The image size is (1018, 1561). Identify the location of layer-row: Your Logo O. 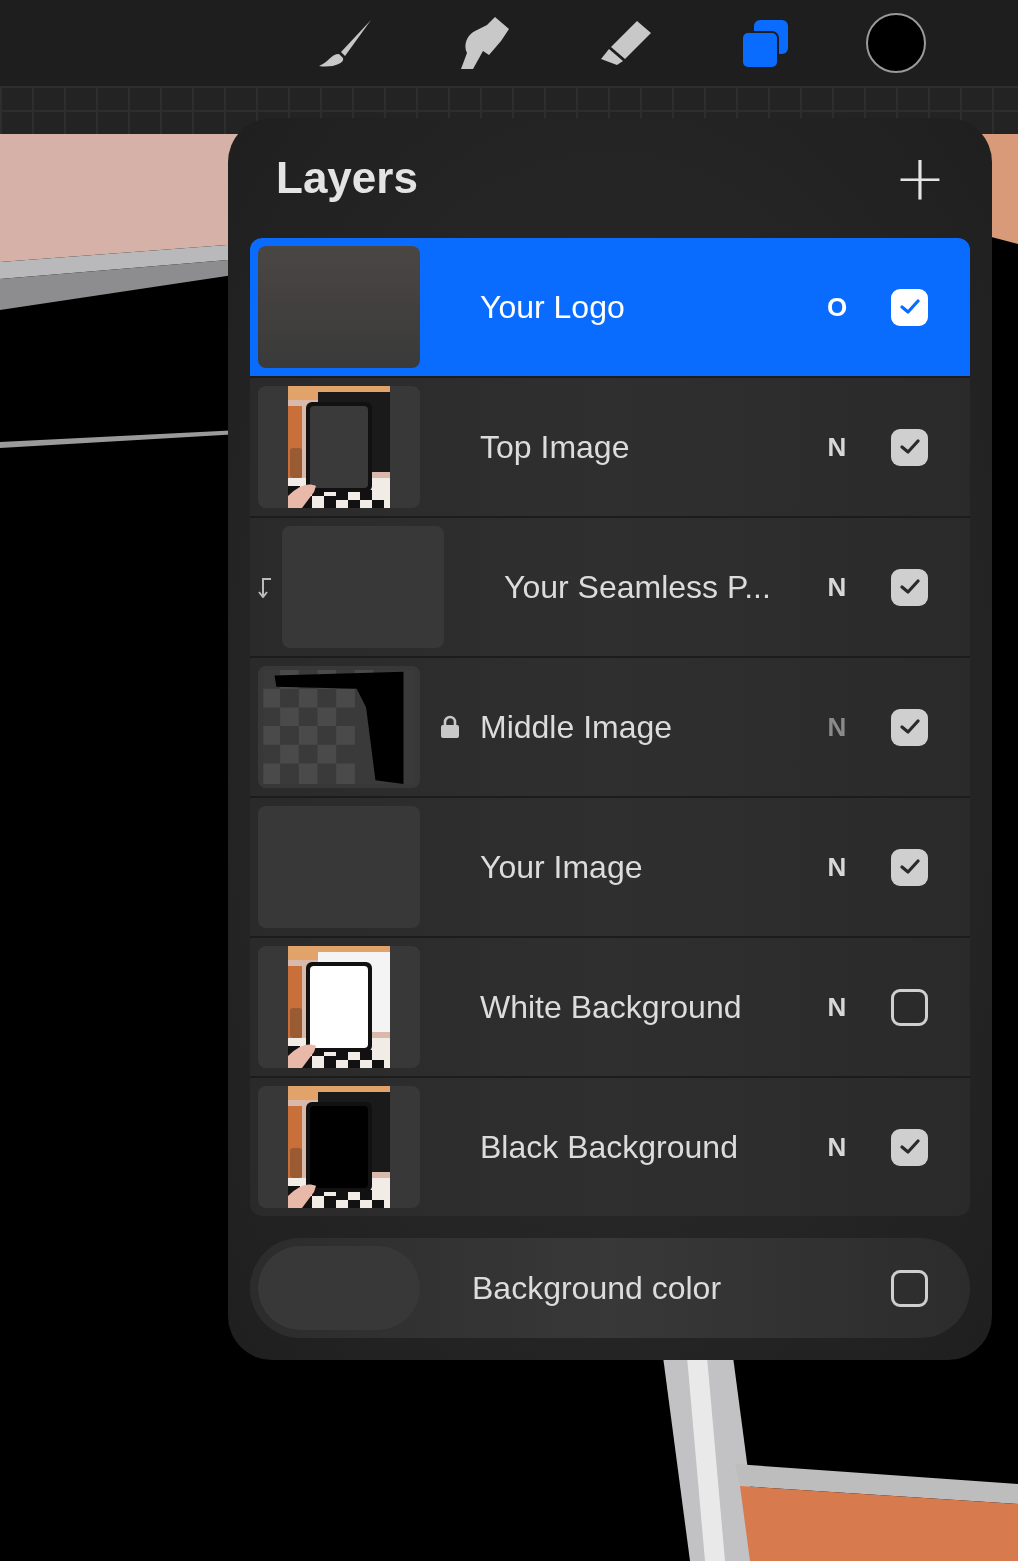
(610, 307).